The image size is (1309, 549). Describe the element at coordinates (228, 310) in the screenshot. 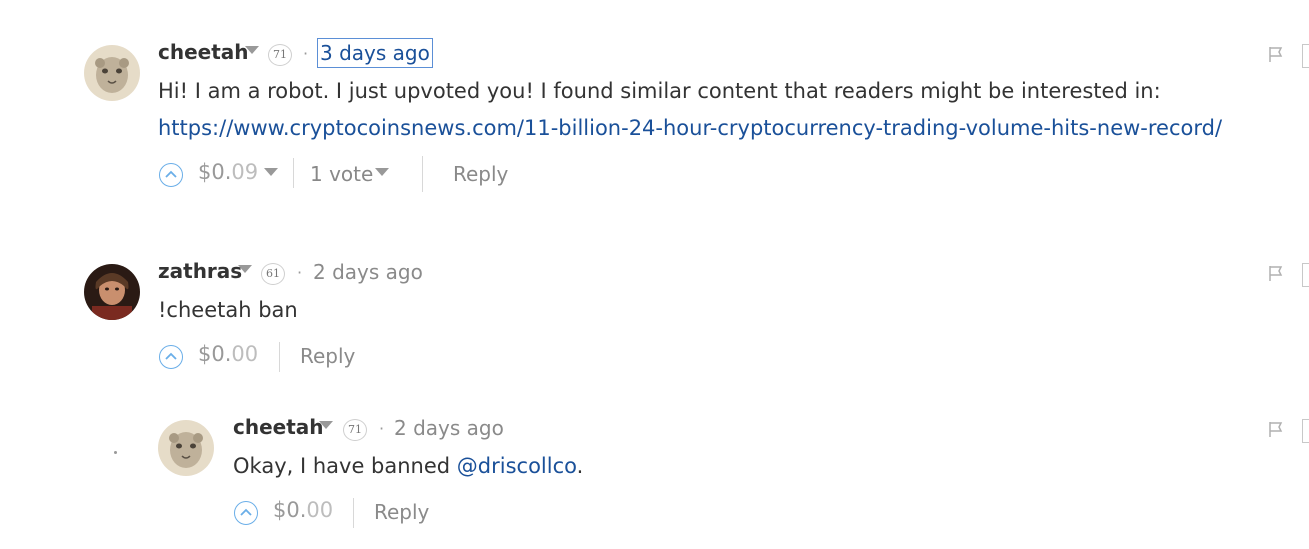

I see `comment-body: !cheetah ban` at that location.